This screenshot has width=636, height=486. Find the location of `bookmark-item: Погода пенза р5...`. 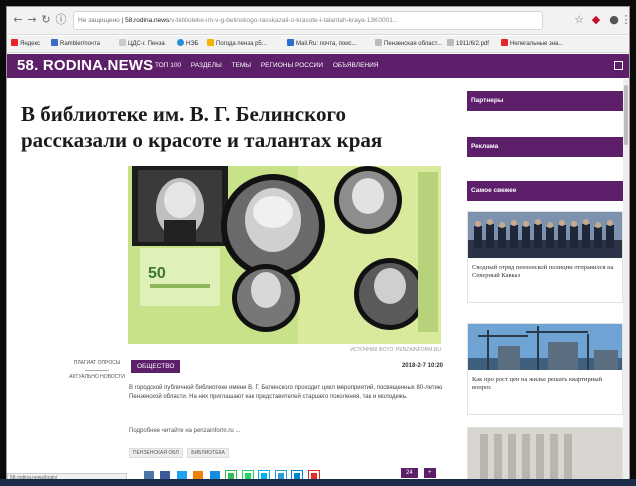

bookmark-item: Погода пенза р5... is located at coordinates (237, 44).